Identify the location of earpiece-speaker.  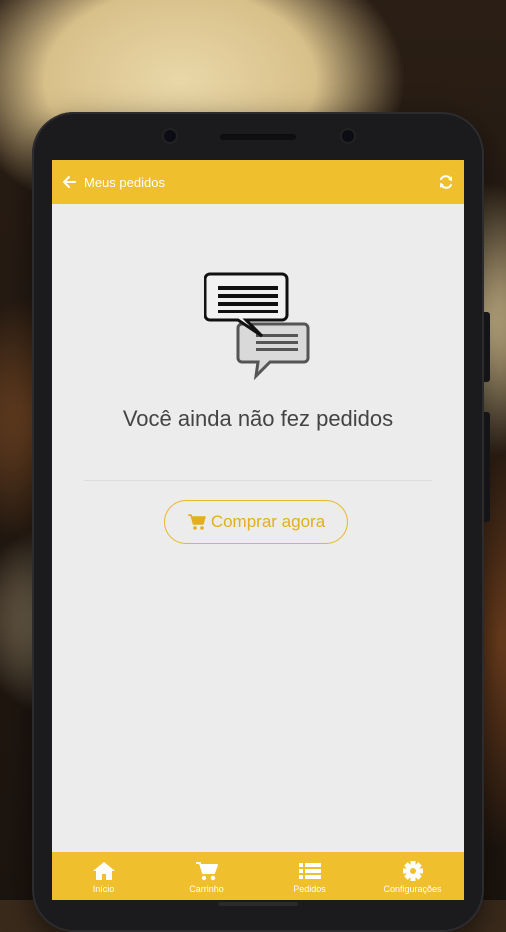
(258, 137).